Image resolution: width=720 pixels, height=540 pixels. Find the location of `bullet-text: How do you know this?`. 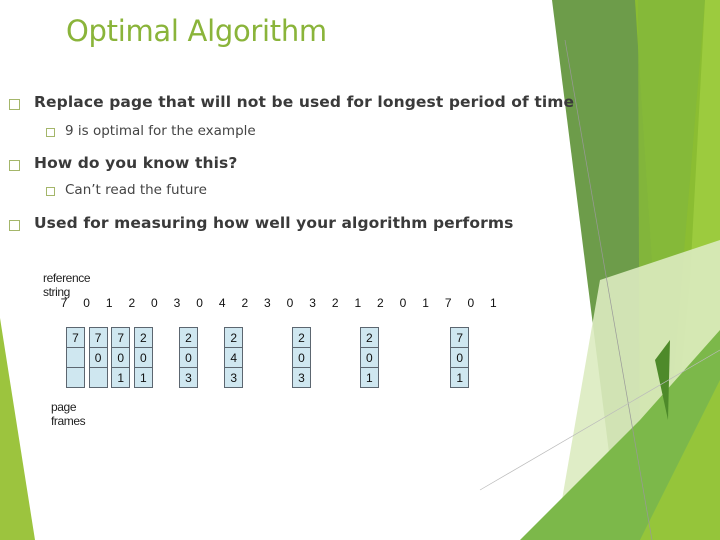

bullet-text: How do you know this? is located at coordinates (136, 163).